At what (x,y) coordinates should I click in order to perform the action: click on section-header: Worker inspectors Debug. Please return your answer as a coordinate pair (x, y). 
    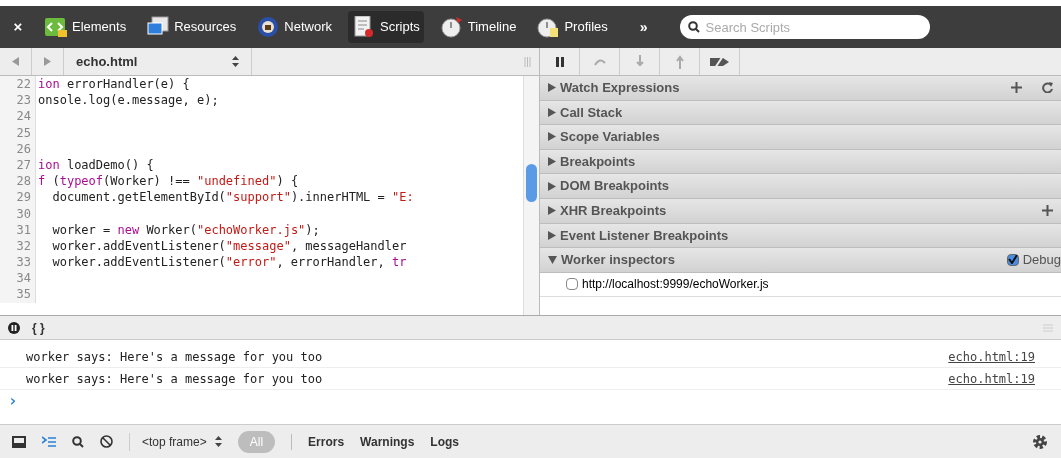
    Looking at the image, I should click on (800, 260).